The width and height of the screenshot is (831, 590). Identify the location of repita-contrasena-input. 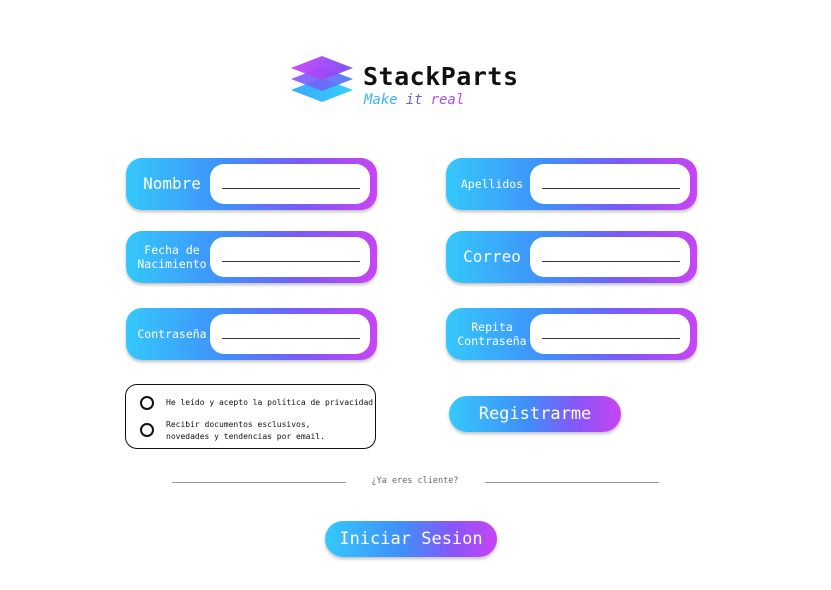
(610, 334).